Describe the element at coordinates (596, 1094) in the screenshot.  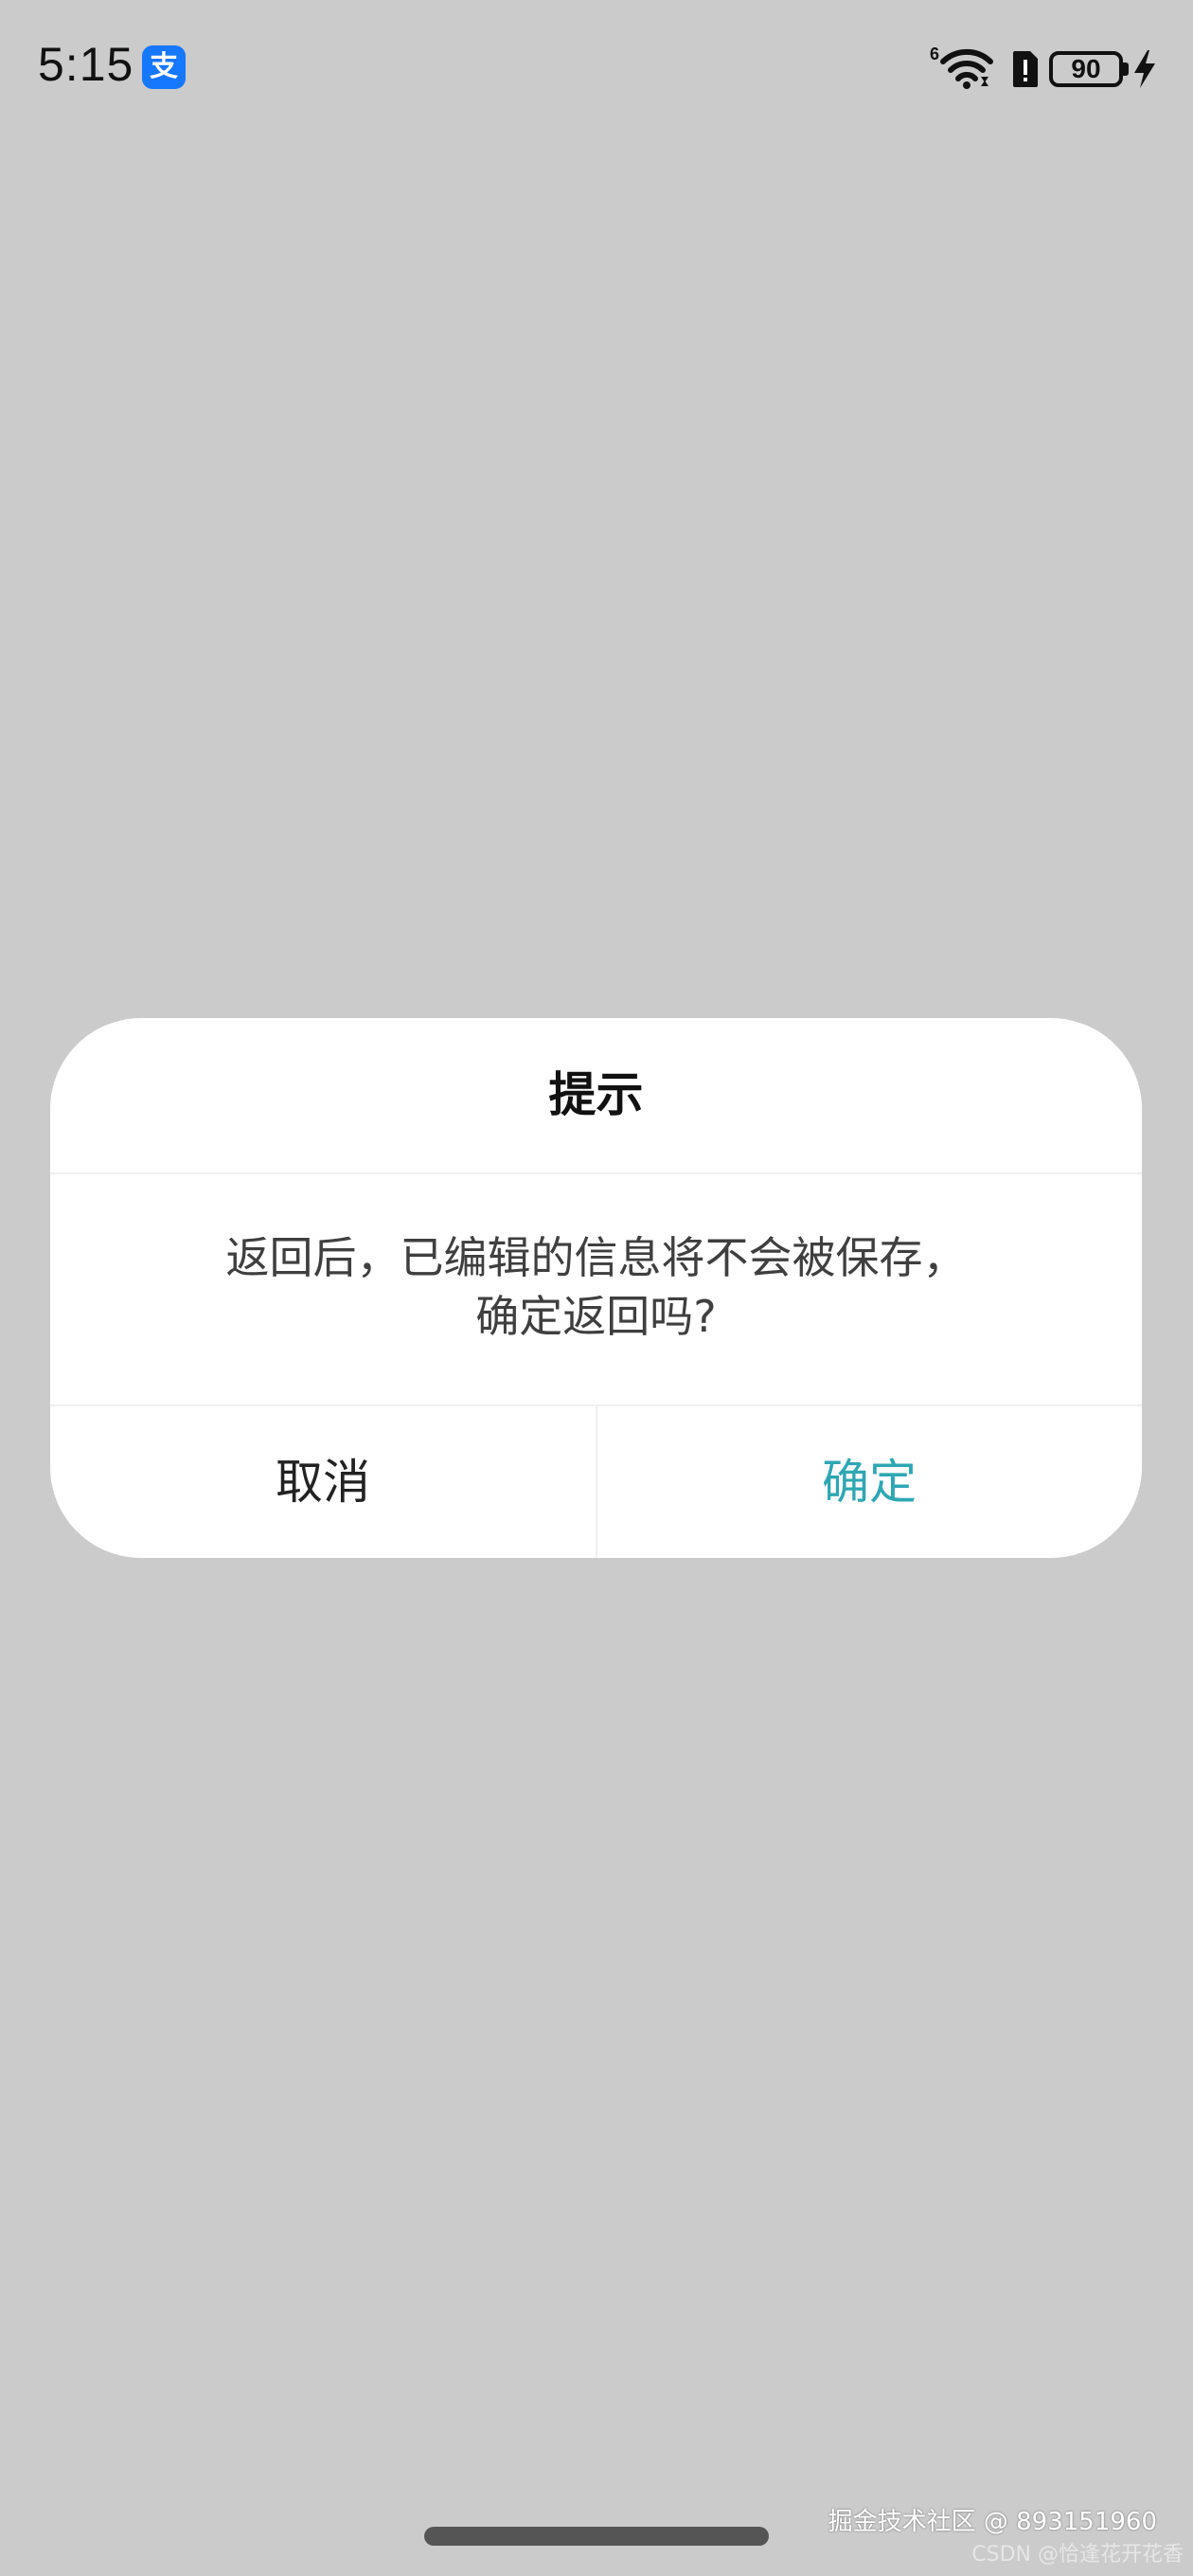
I see `dialog-title: 提示` at that location.